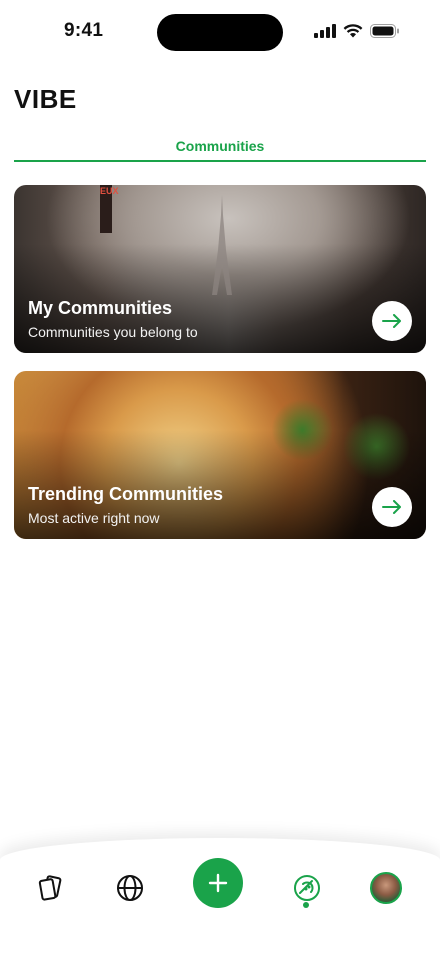  Describe the element at coordinates (45, 99) in the screenshot. I see `app-title: VIBE` at that location.